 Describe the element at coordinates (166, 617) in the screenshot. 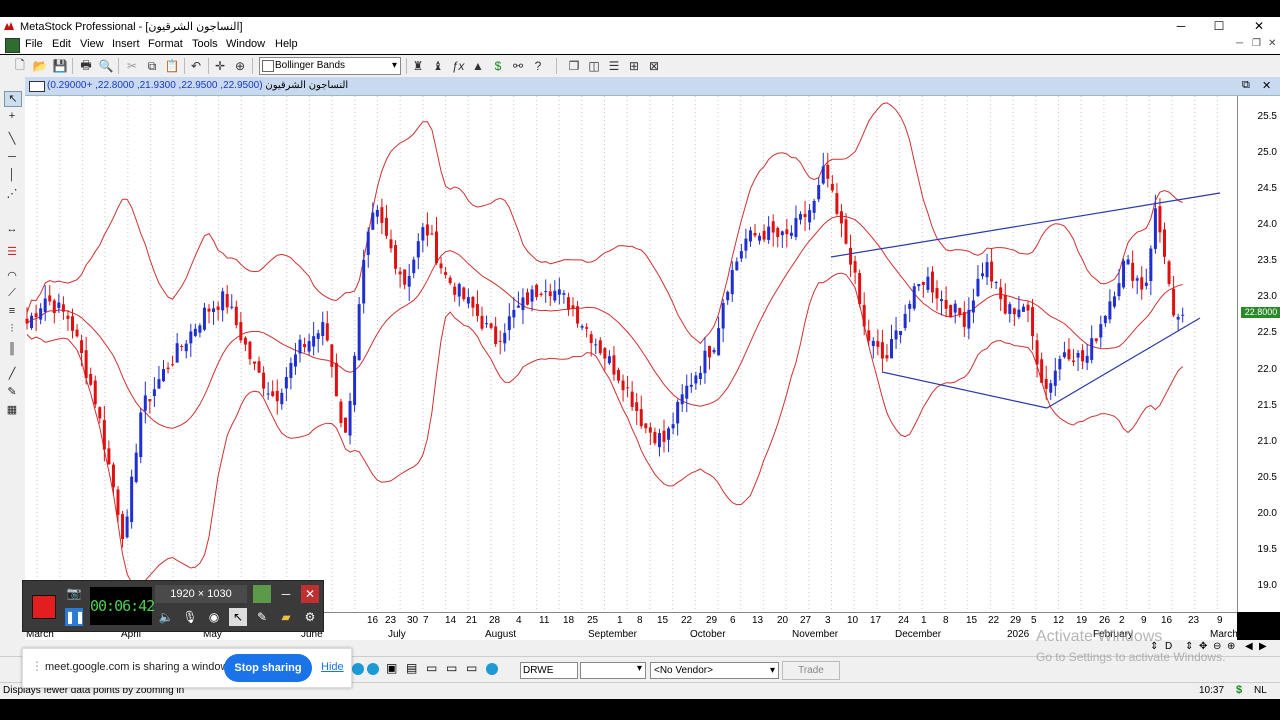

I see `speaker-icon: 🔈` at that location.